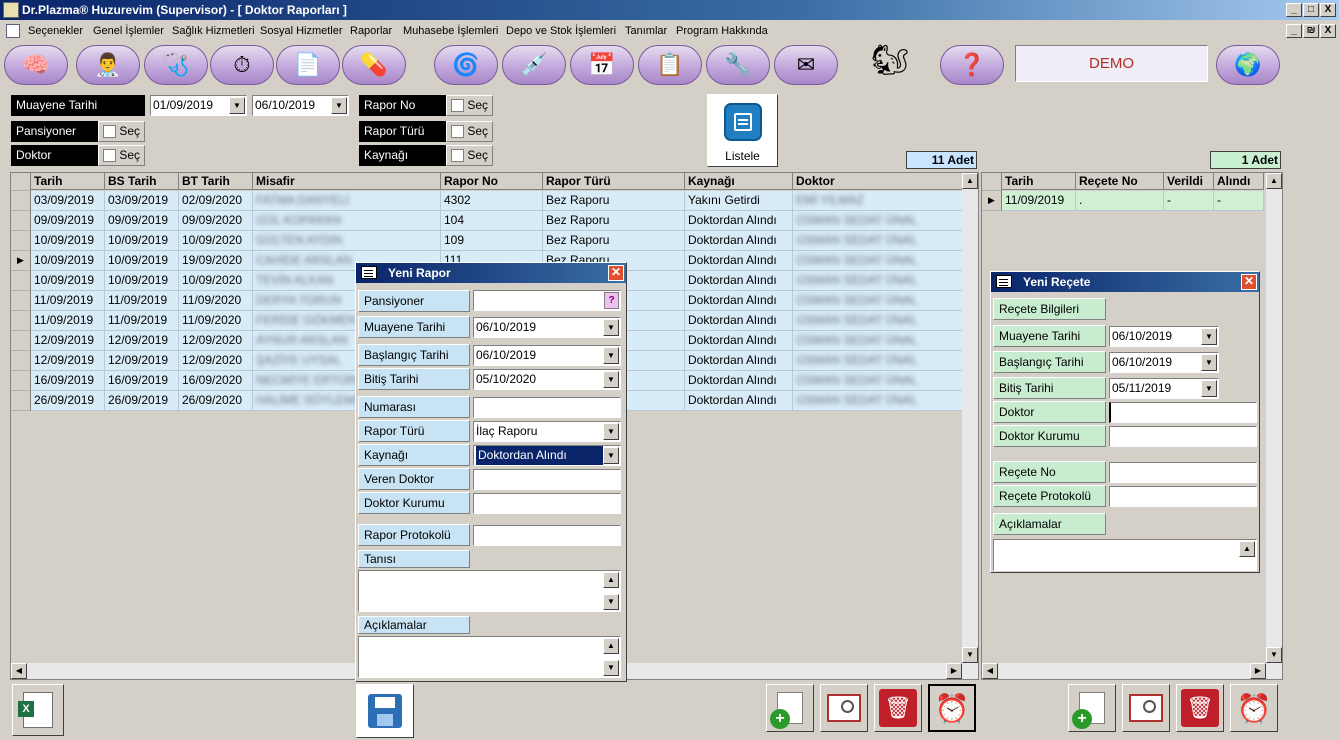 This screenshot has height=740, width=1339. Describe the element at coordinates (489, 591) in the screenshot. I see `tanisi-textarea: ▲ ▼` at that location.